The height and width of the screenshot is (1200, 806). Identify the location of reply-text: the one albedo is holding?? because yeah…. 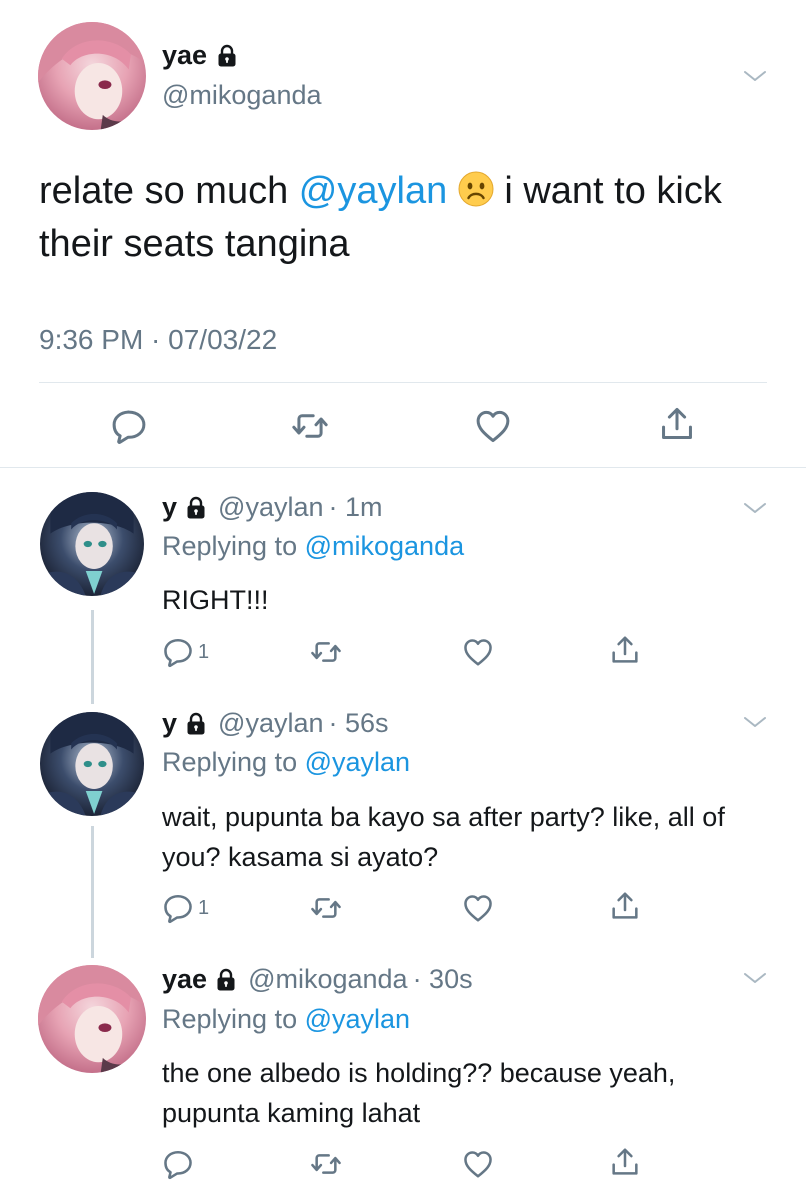
(419, 1093).